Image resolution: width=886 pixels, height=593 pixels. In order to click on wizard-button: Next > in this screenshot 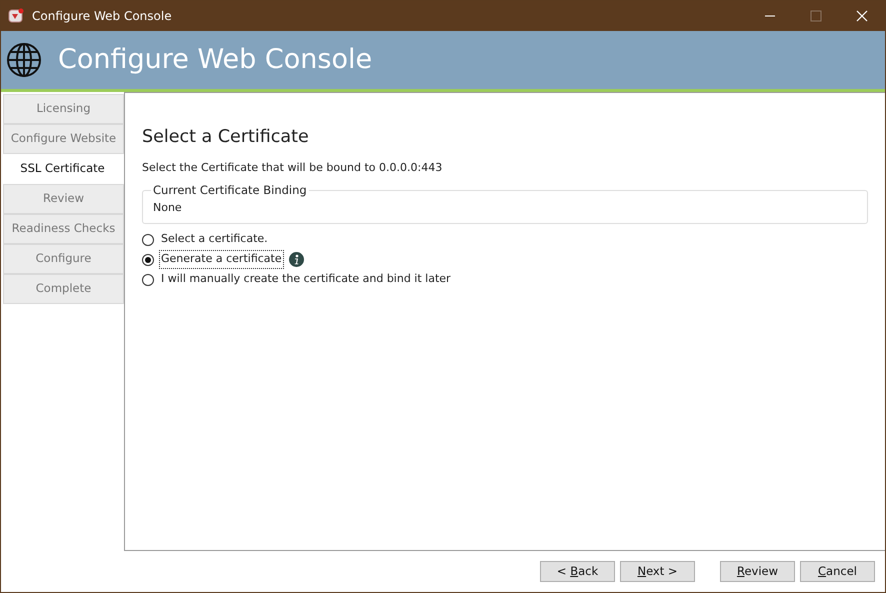, I will do `click(657, 571)`.